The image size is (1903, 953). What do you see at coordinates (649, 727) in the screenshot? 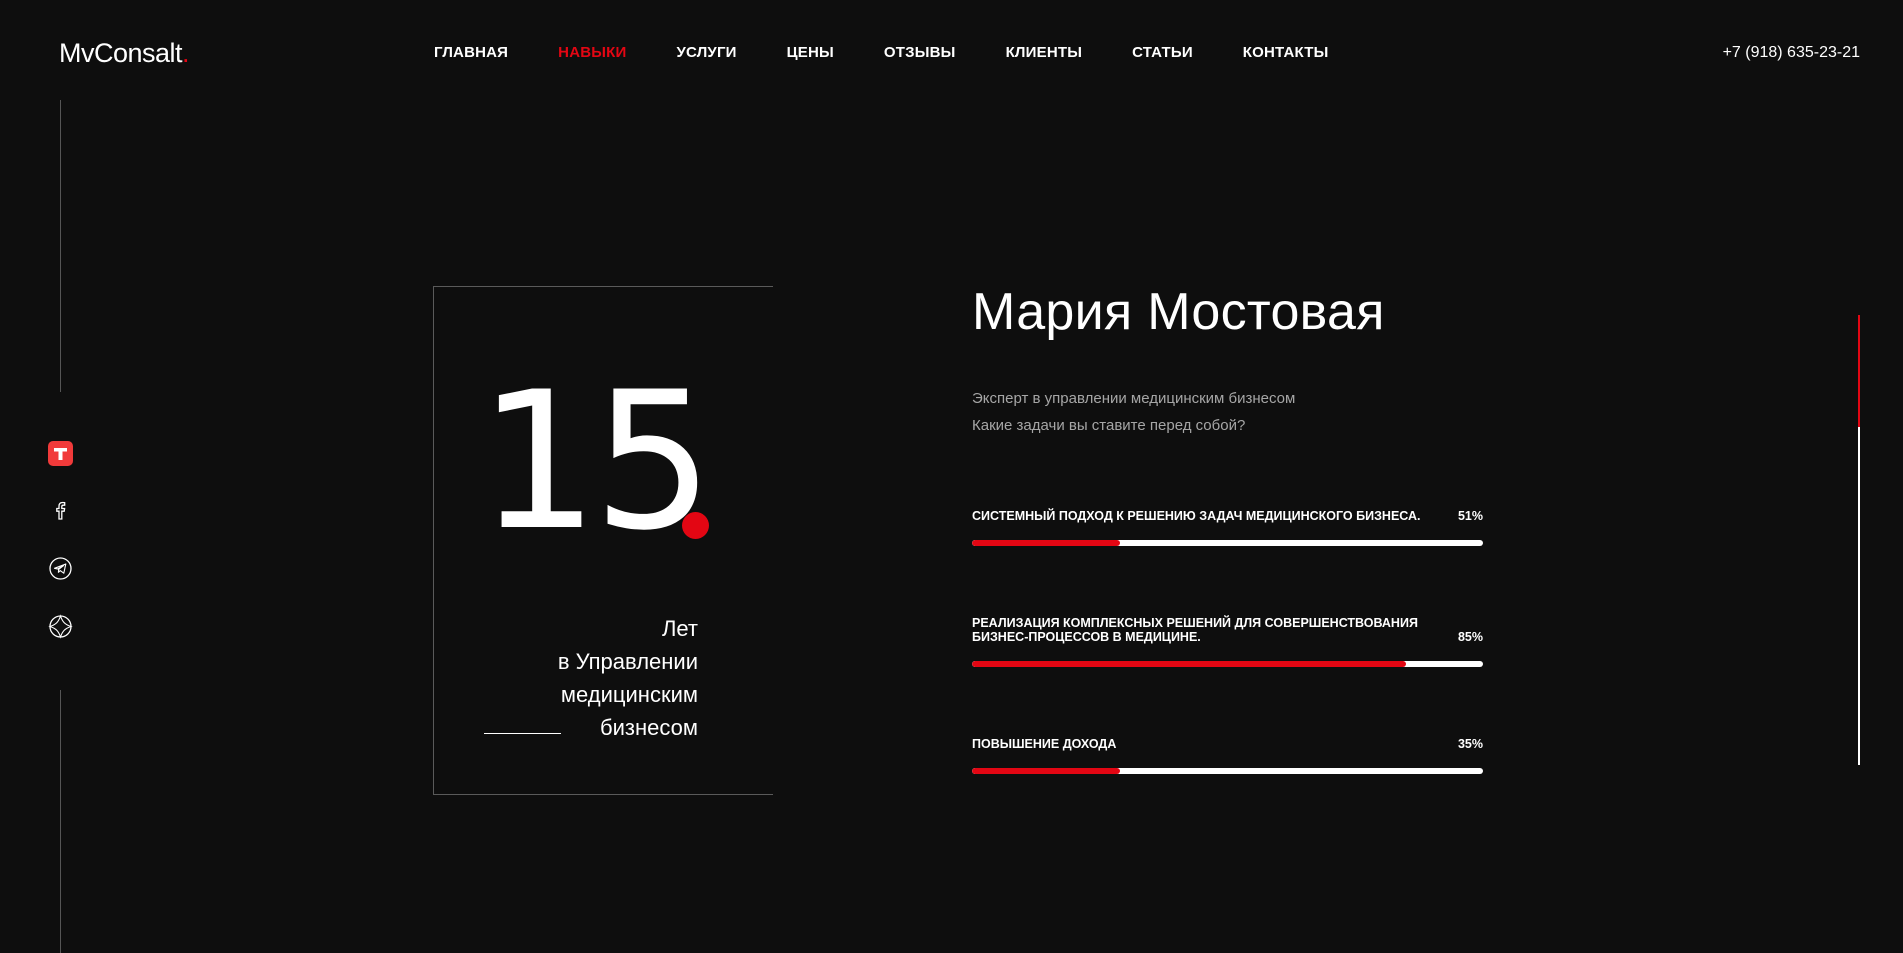
I see `experience-caption-line: бизнесом` at bounding box center [649, 727].